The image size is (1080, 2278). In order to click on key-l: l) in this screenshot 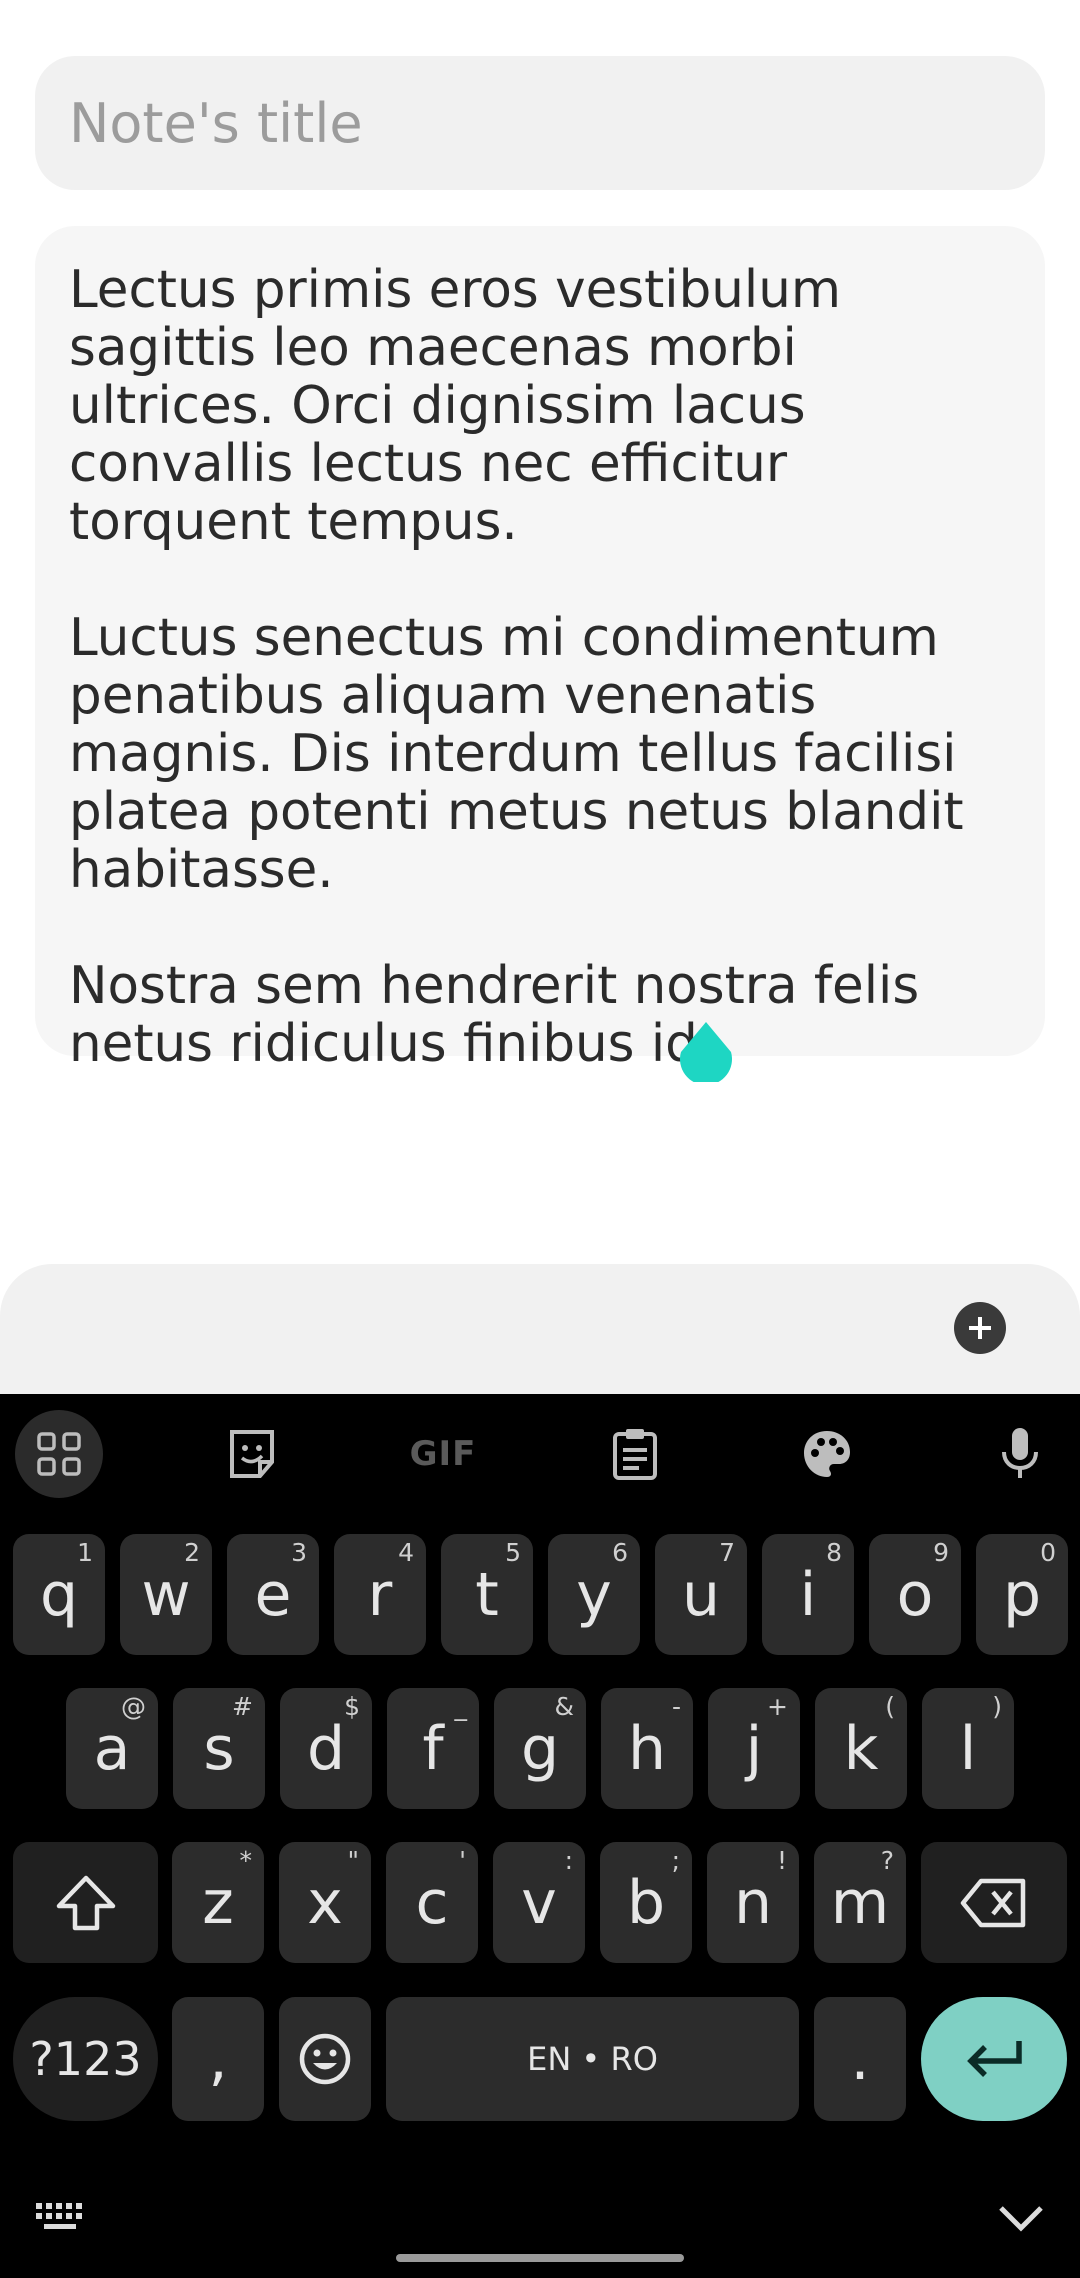, I will do `click(968, 1748)`.